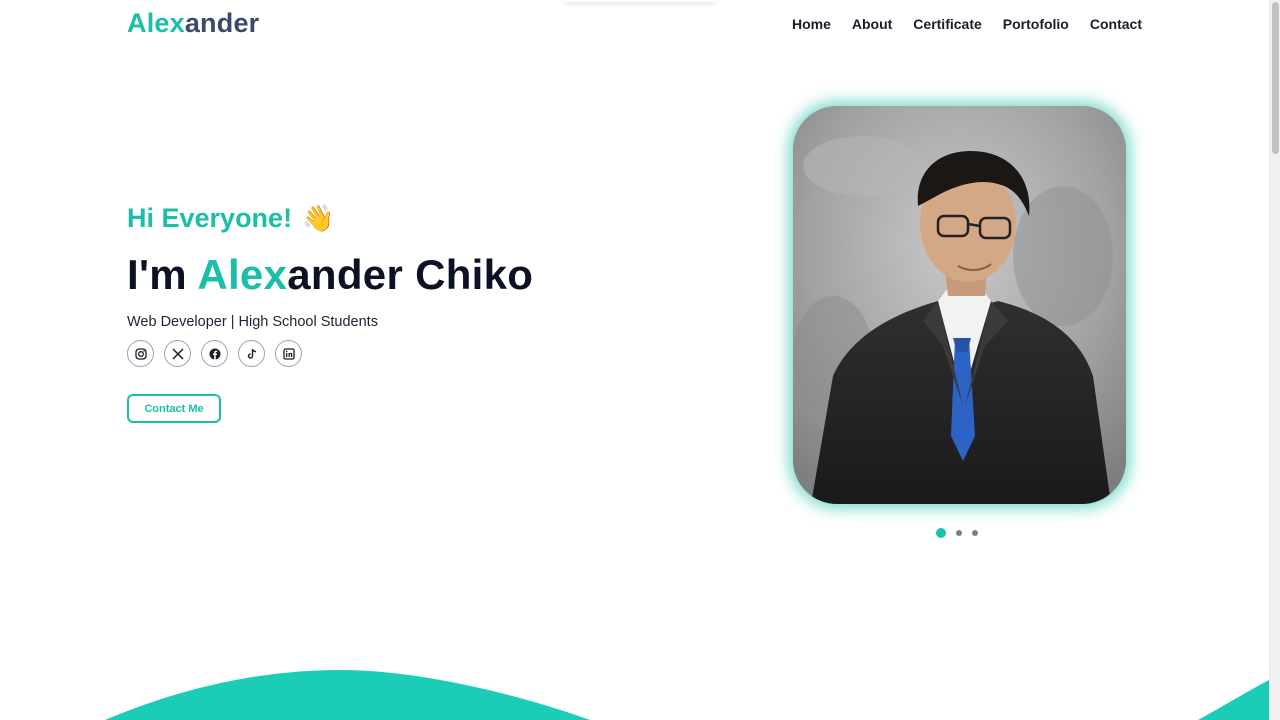 The image size is (1280, 720). What do you see at coordinates (947, 24) in the screenshot?
I see `nav-item-certificate: Certificate` at bounding box center [947, 24].